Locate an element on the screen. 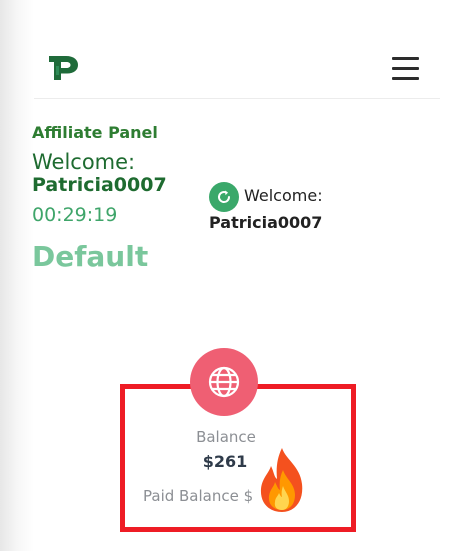 The width and height of the screenshot is (450, 551). hamburger-menu-icon is located at coordinates (406, 69).